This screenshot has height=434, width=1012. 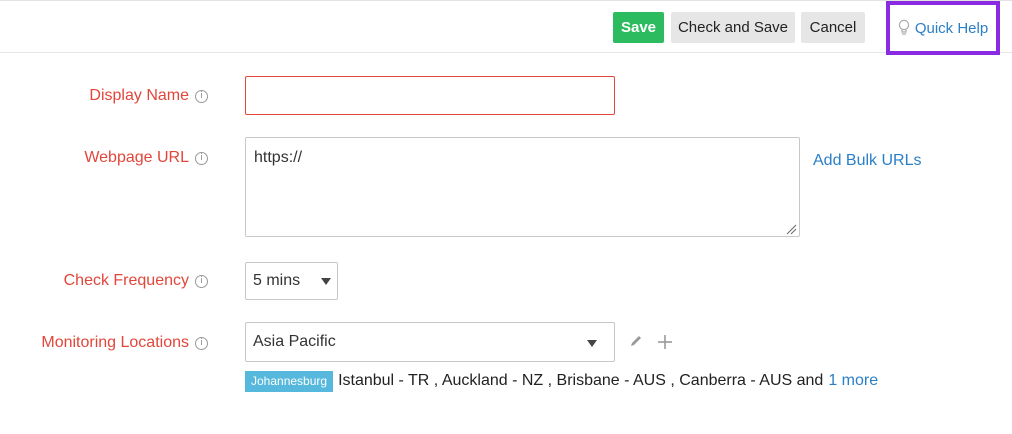 What do you see at coordinates (867, 161) in the screenshot?
I see `add-bulk-urls-link: Add Bulk URLs` at bounding box center [867, 161].